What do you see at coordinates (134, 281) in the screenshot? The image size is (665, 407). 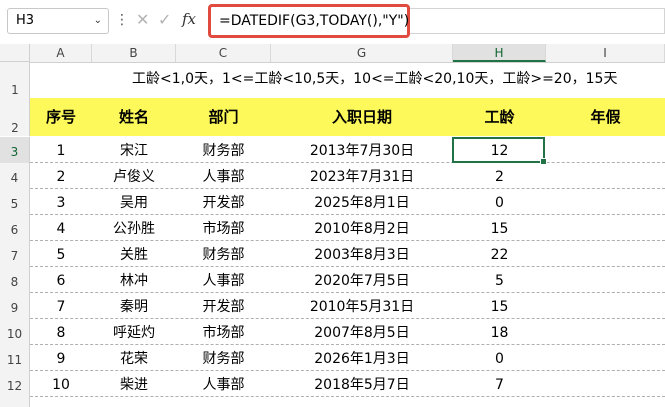 I see `cell-name: 林冲` at bounding box center [134, 281].